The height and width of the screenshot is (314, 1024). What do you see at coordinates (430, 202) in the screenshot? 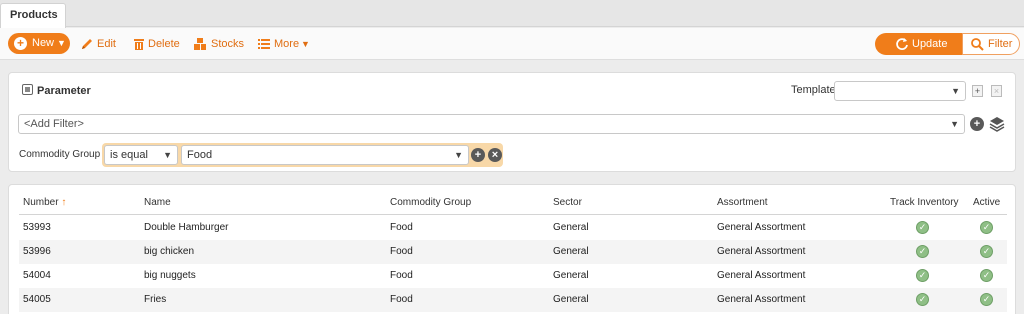
I see `column-header-commodity-group: Commodity Group` at bounding box center [430, 202].